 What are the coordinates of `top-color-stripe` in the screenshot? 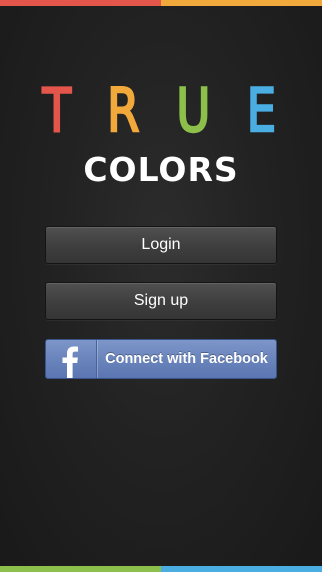 It's located at (161, 3).